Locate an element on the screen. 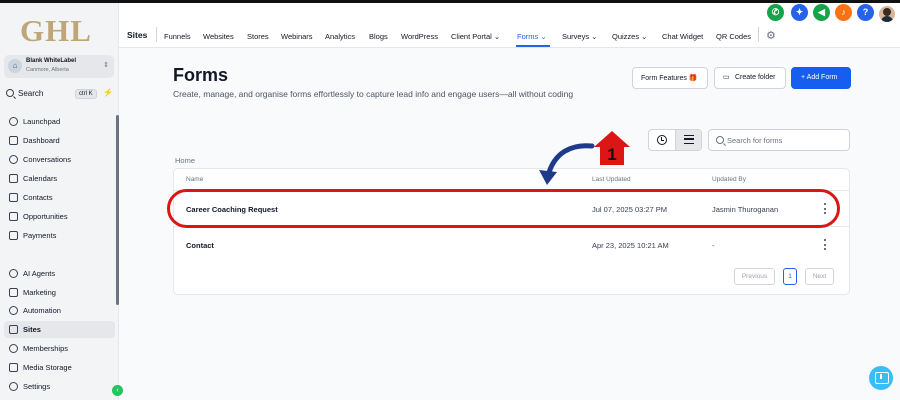 This screenshot has width=900, height=400. account-avatar-icon: ⌂ is located at coordinates (15, 66).